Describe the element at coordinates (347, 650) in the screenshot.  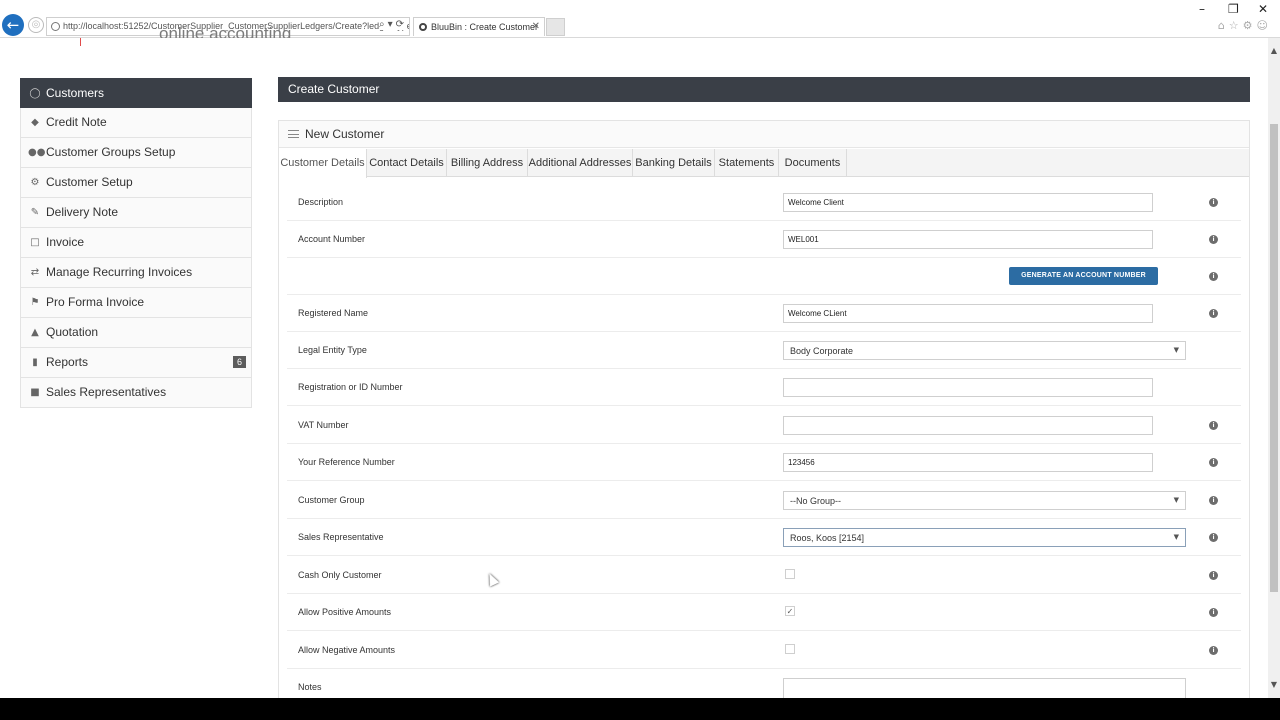
I see `allow-negative-label: Allow Negative Amounts` at that location.